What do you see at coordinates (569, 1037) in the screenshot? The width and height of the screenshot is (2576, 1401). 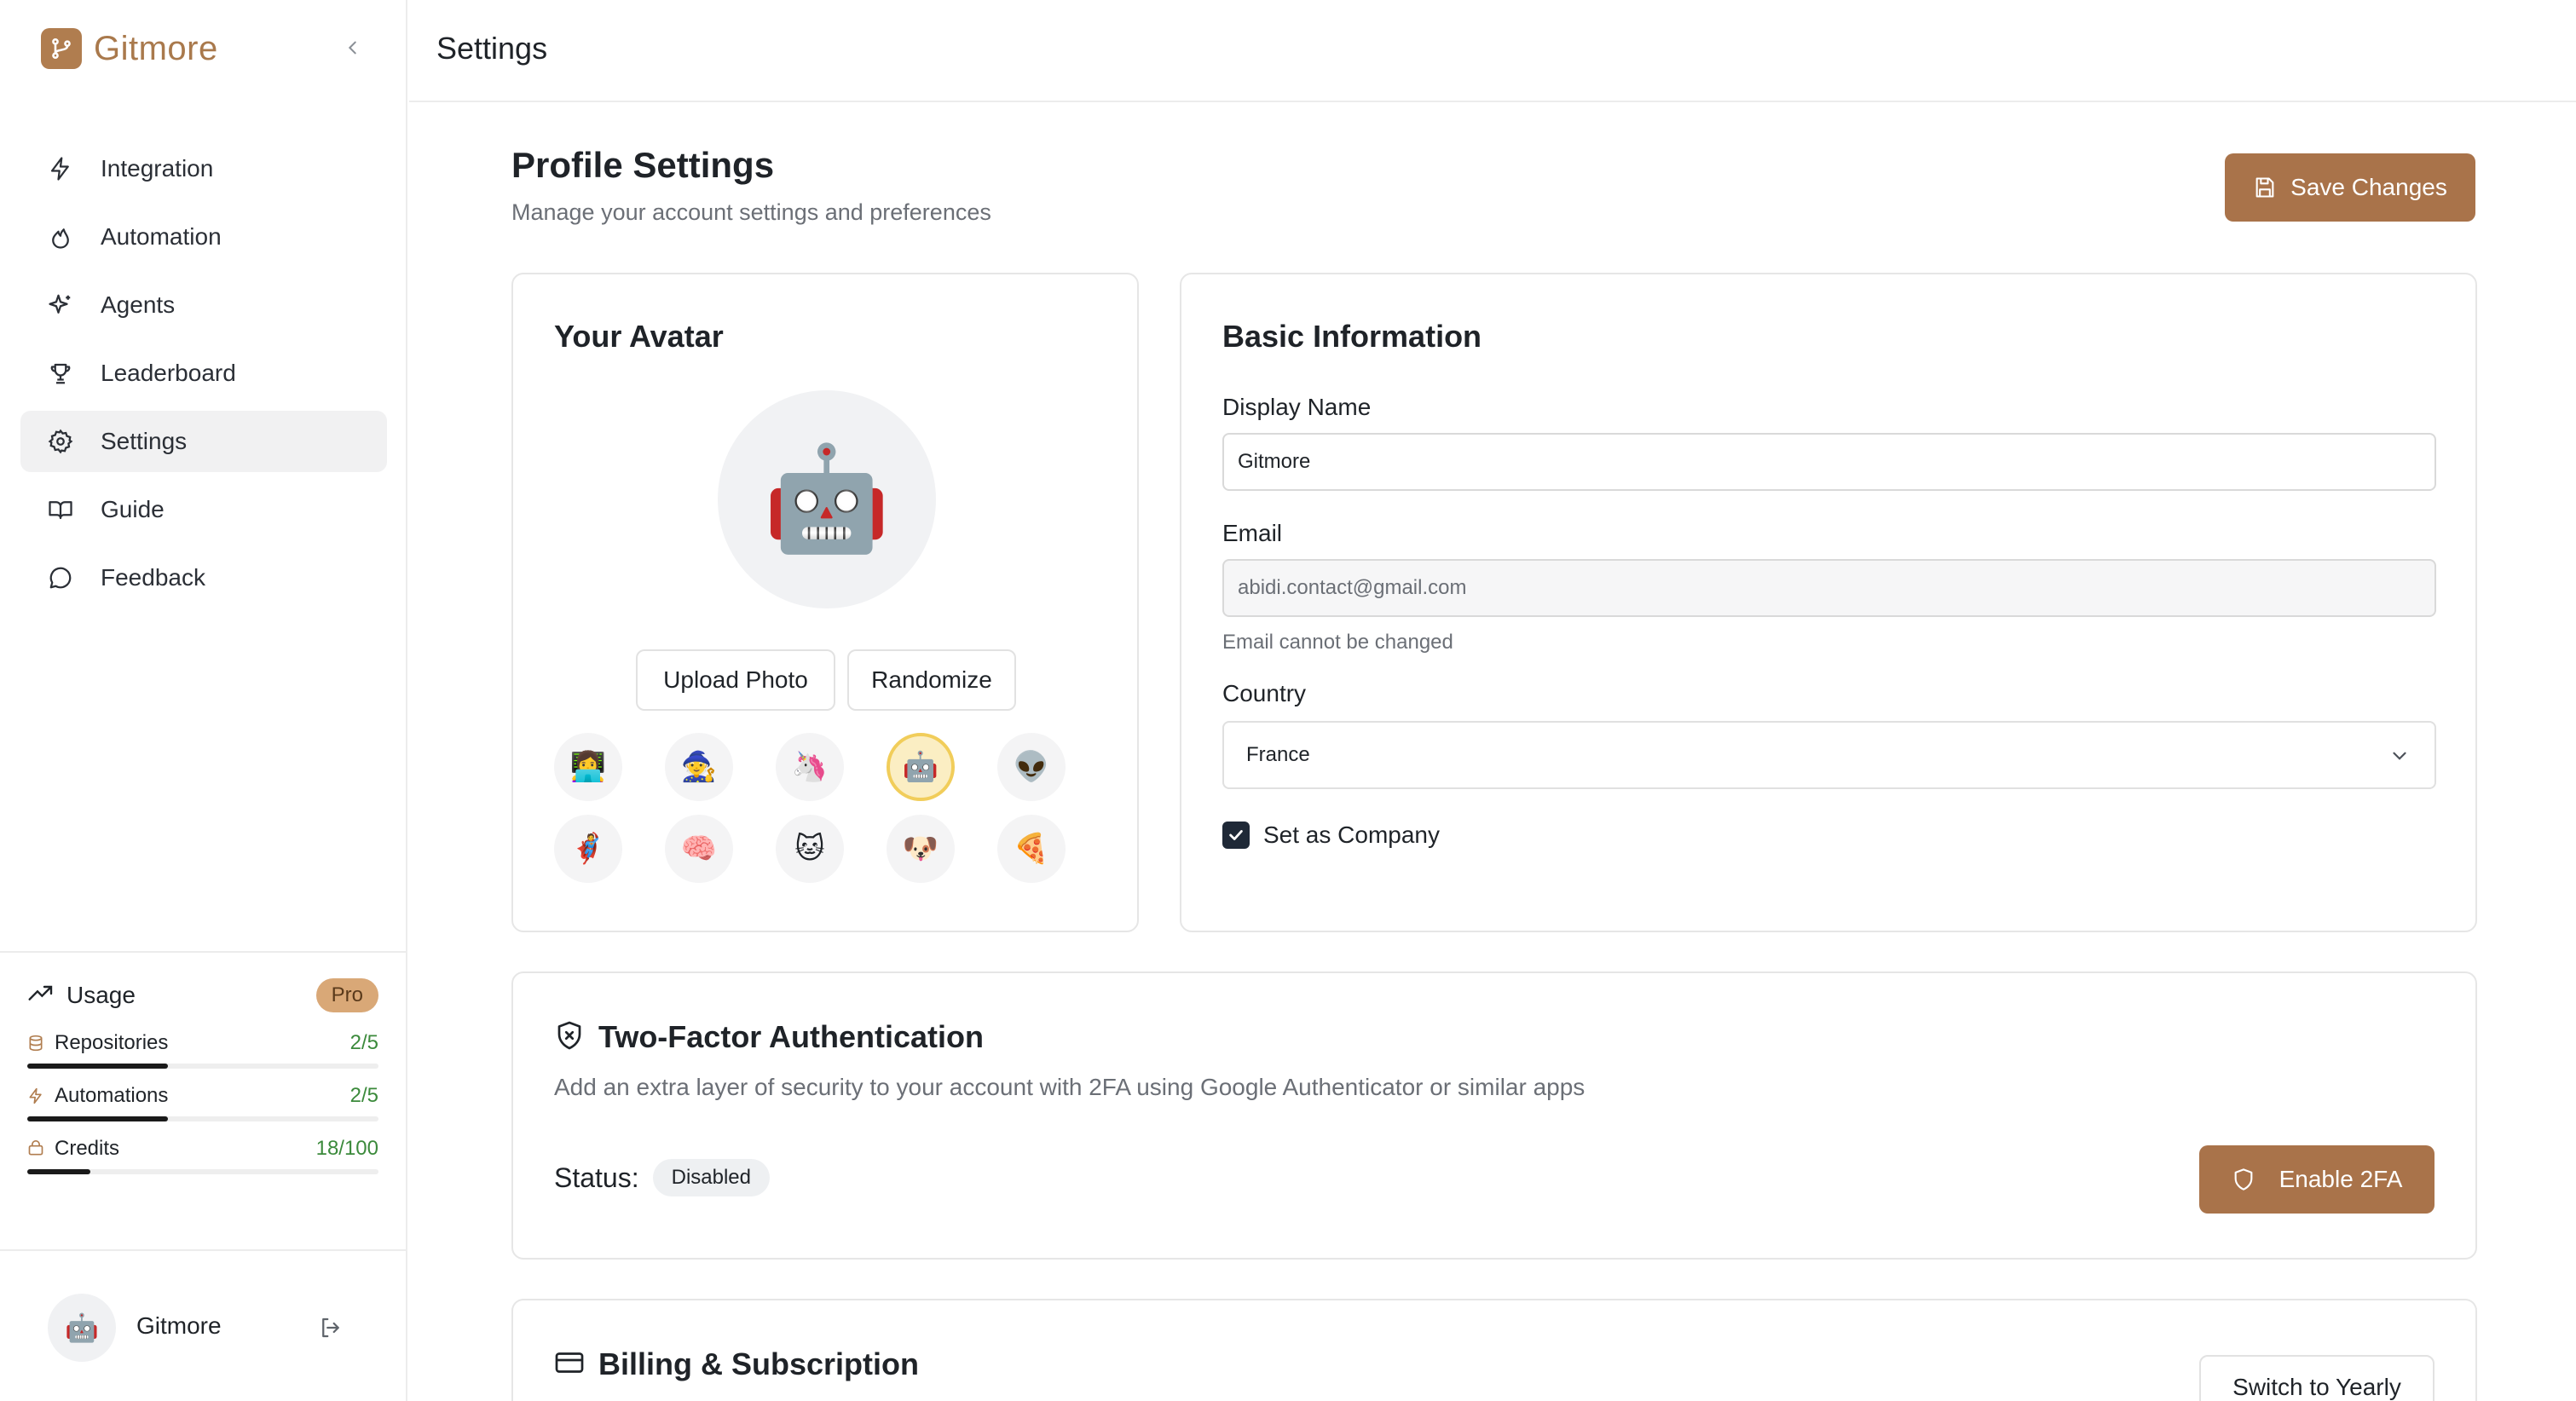 I see `shield-x-icon` at bounding box center [569, 1037].